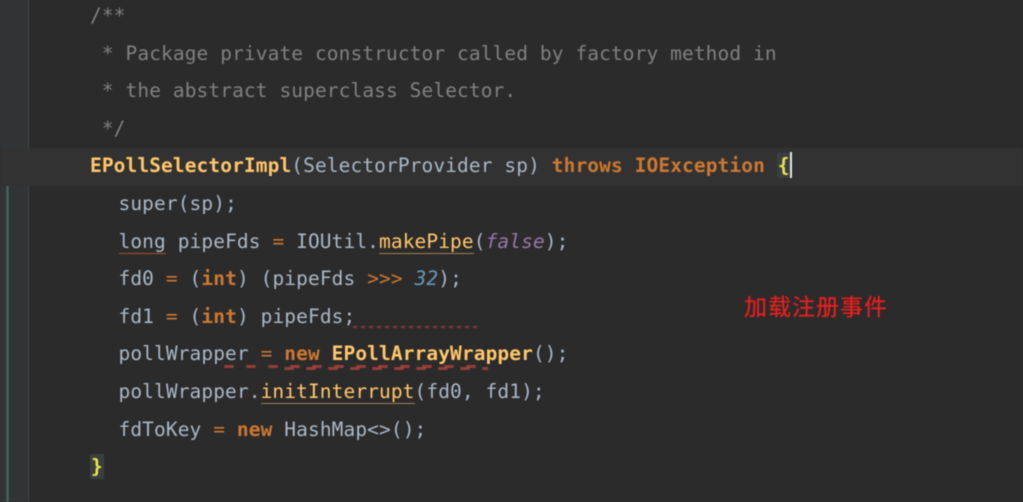  What do you see at coordinates (207, 203) in the screenshot?
I see `code-token: (sp);` at bounding box center [207, 203].